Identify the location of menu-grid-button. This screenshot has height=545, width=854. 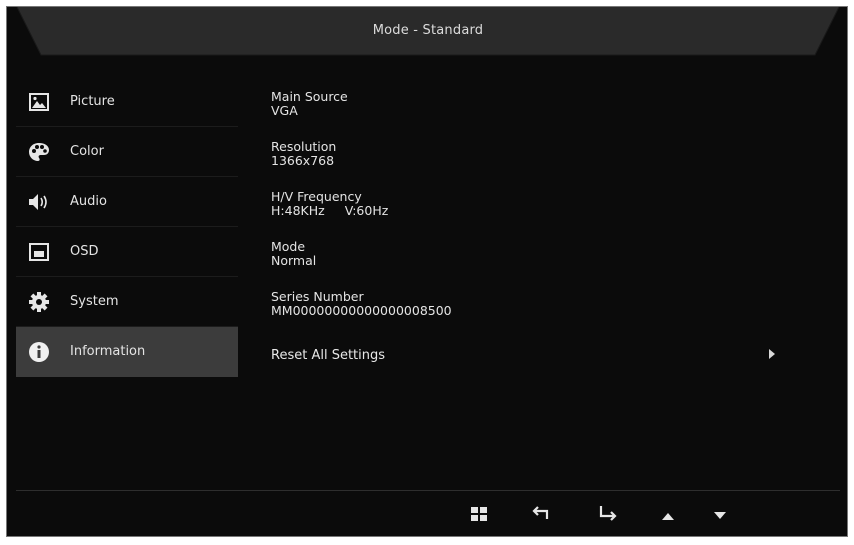
(479, 515).